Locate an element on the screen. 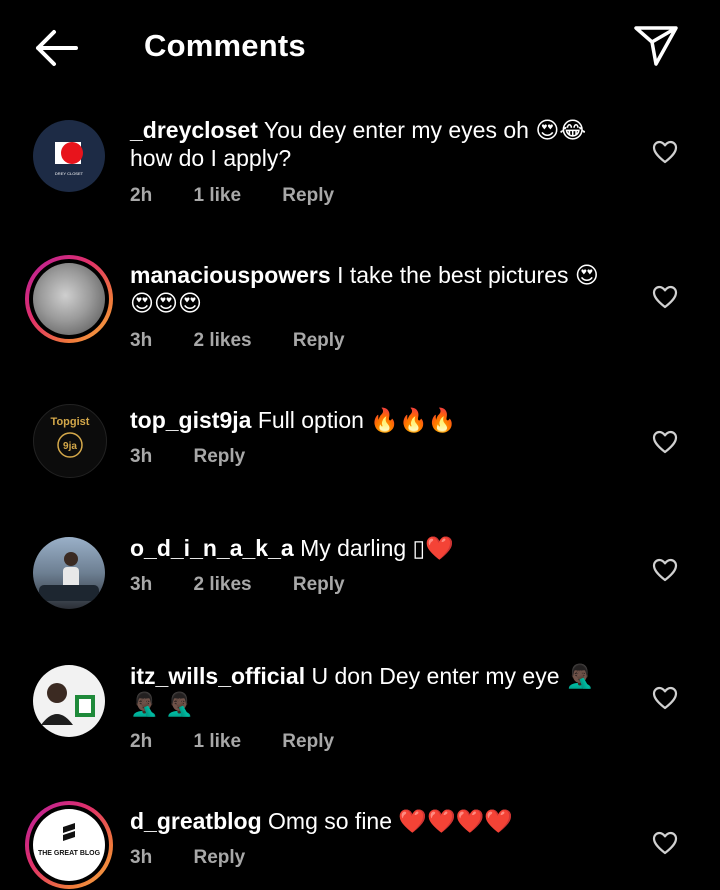 The width and height of the screenshot is (720, 890). topgist-logo: Topgist 9ja is located at coordinates (70, 437).